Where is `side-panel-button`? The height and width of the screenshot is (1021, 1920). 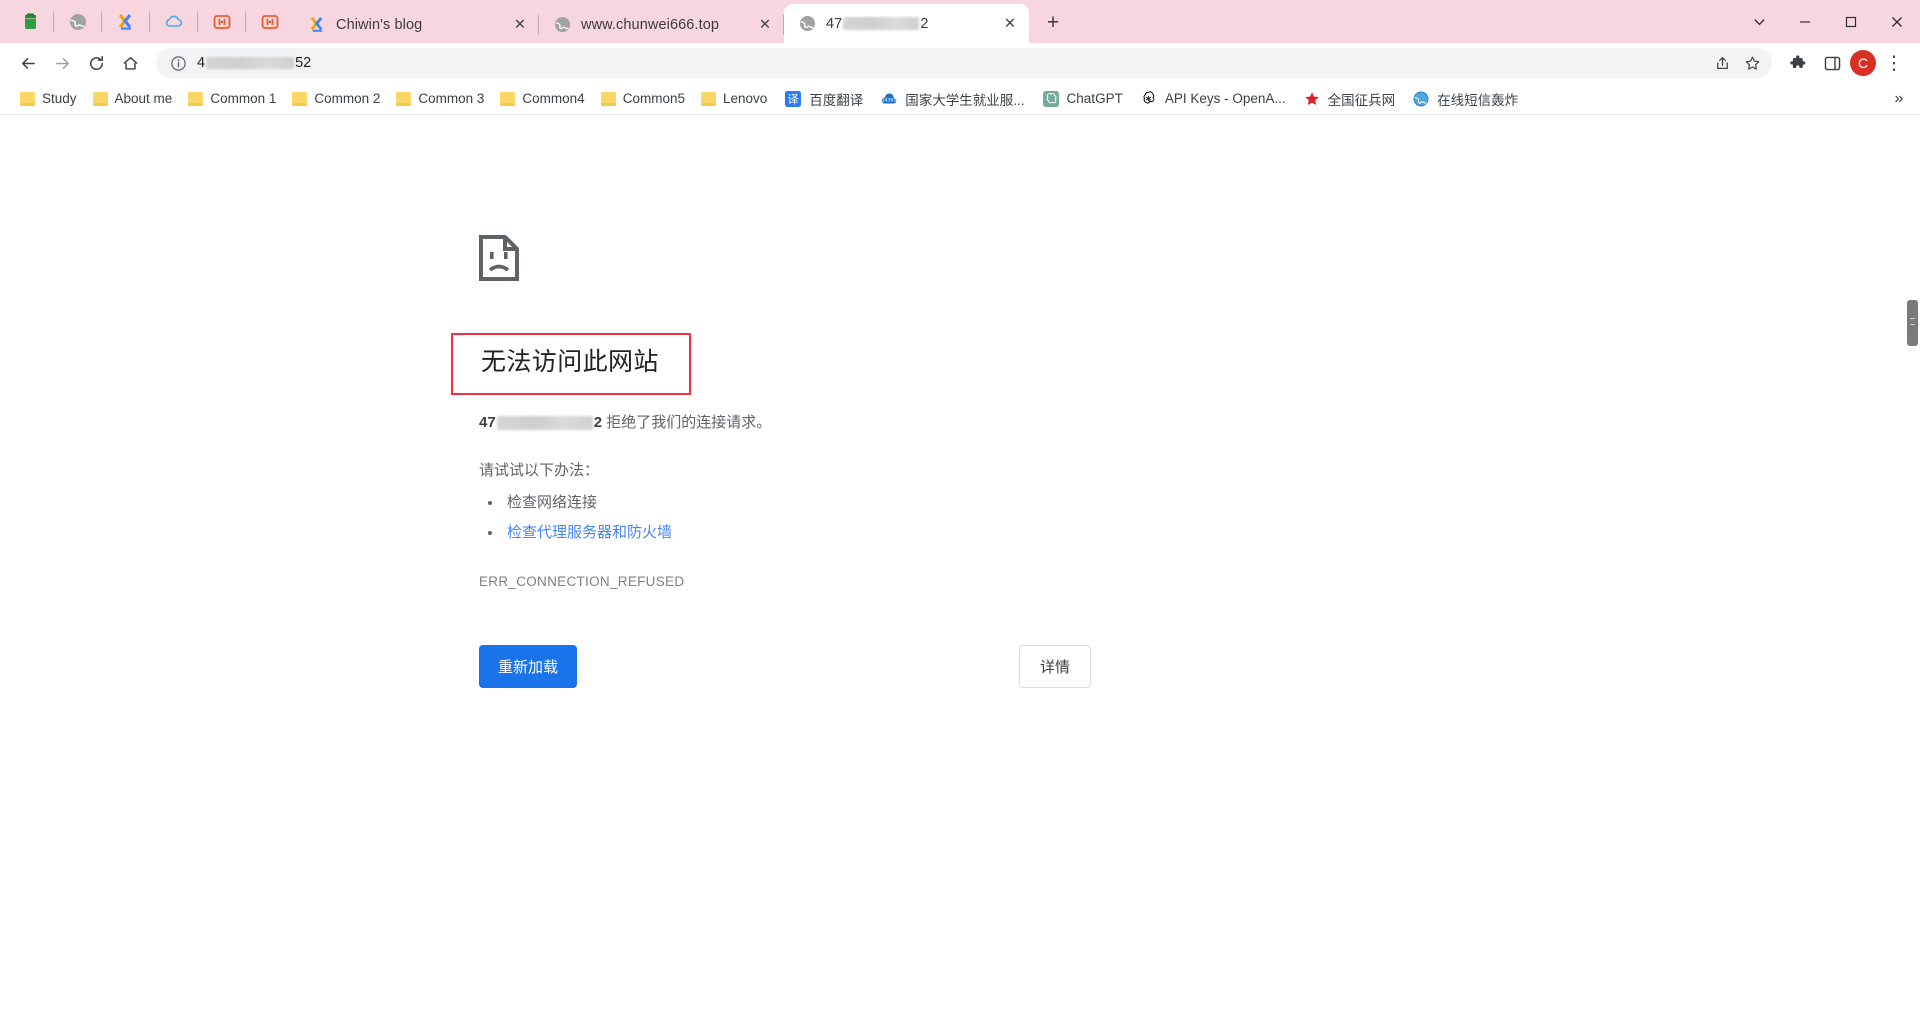
side-panel-button is located at coordinates (1832, 63).